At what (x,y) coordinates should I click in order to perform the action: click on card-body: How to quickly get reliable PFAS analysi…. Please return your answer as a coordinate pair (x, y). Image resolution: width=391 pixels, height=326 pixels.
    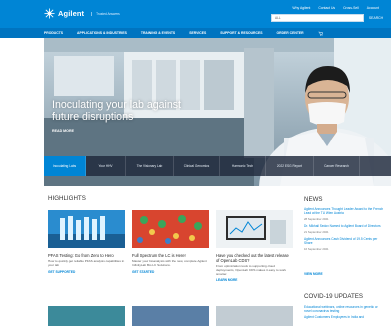
    Looking at the image, I should click on (86, 263).